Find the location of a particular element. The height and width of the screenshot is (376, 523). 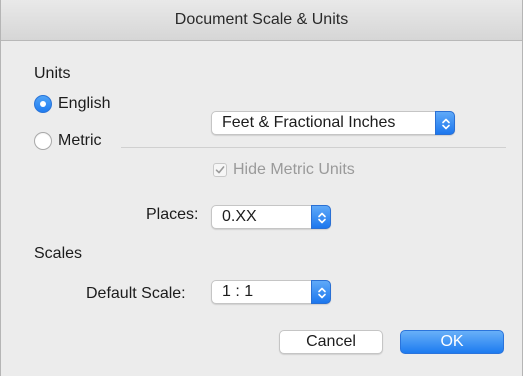

default-scale-popup: 1 is located at coordinates (271, 292).